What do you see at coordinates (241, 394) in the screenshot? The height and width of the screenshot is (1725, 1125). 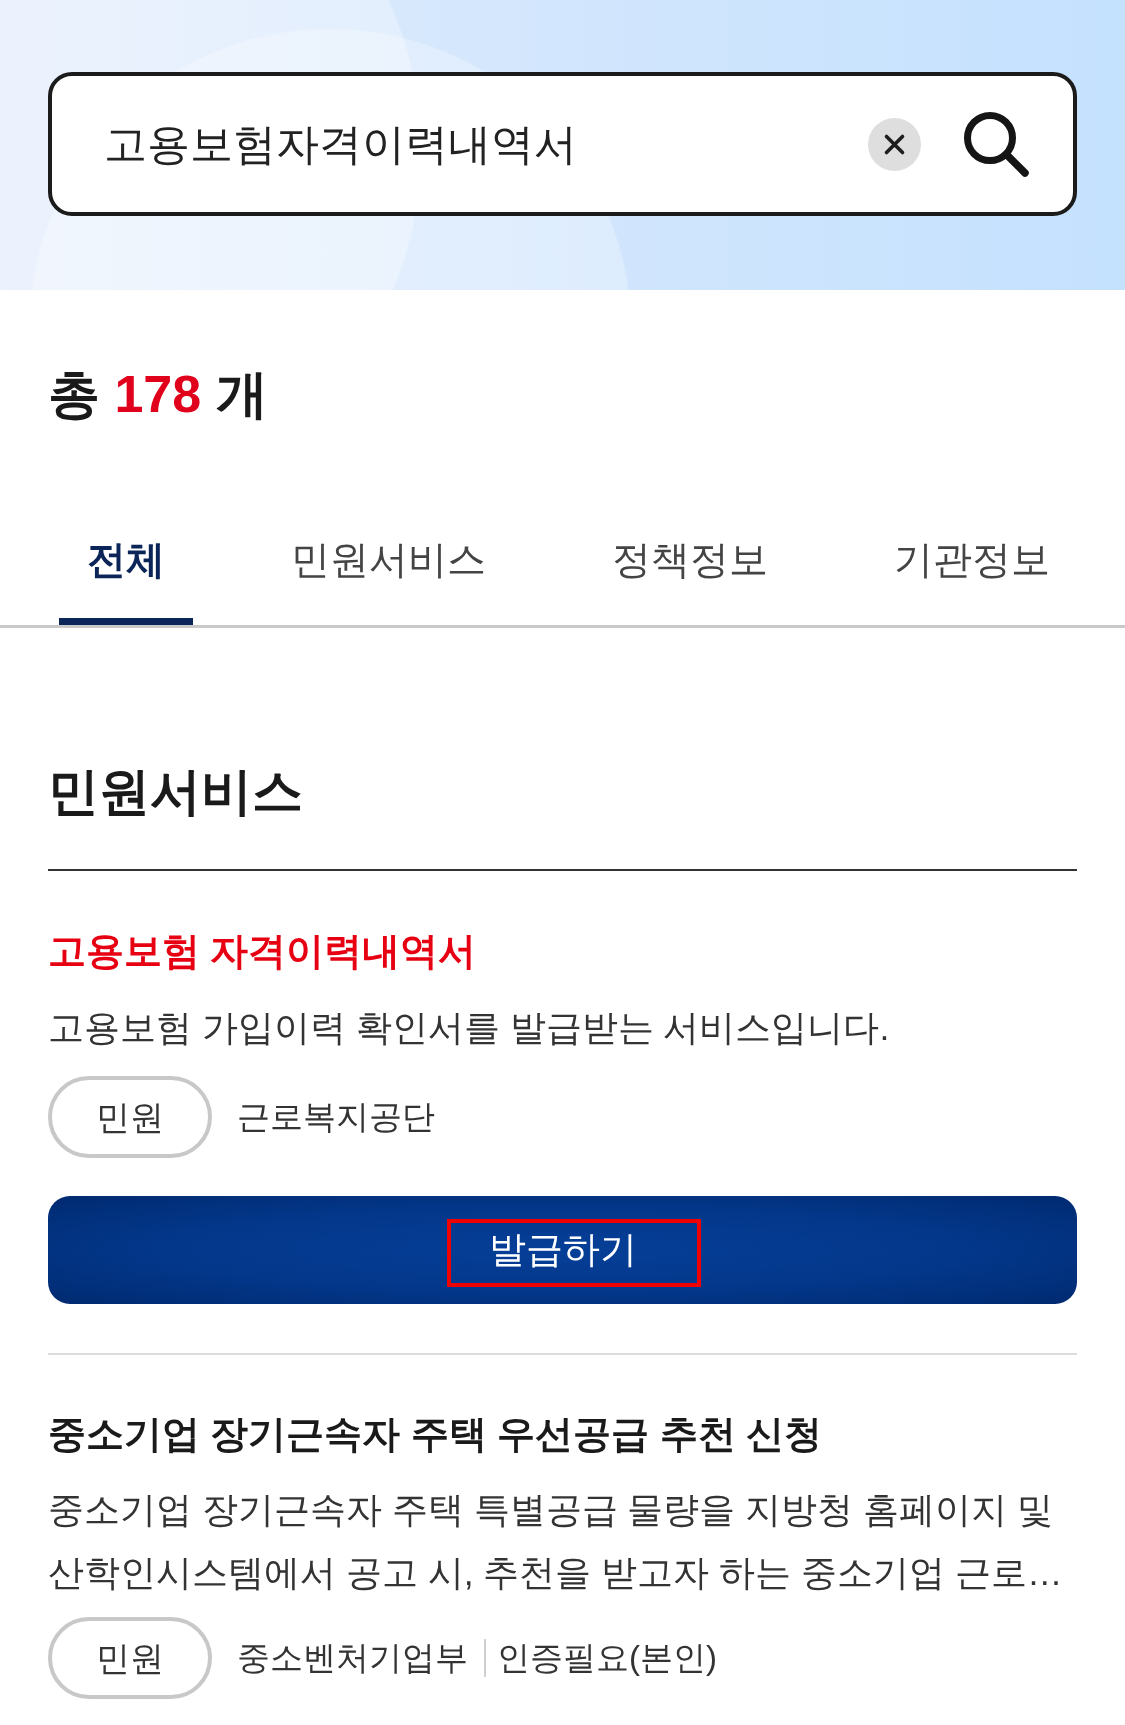 I see `count-unit: 개` at bounding box center [241, 394].